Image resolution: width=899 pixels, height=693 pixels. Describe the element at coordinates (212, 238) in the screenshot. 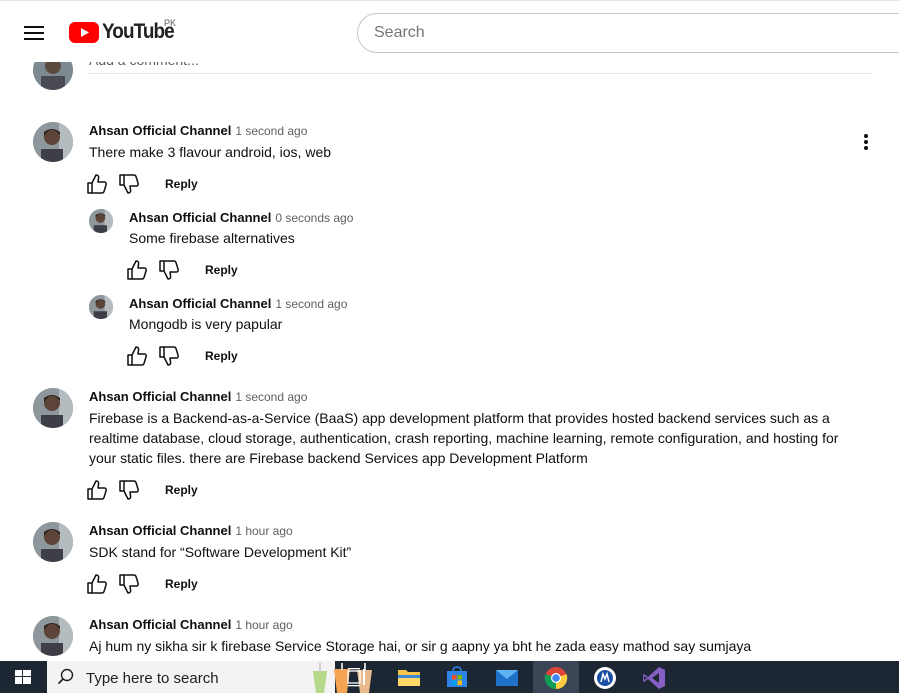

I see `comment-text: Some firebase alternatives` at that location.